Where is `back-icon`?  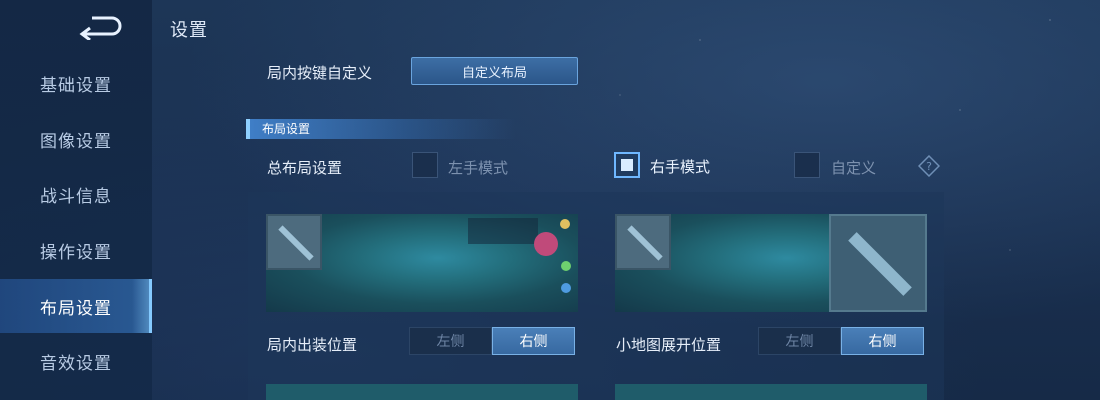 back-icon is located at coordinates (103, 27).